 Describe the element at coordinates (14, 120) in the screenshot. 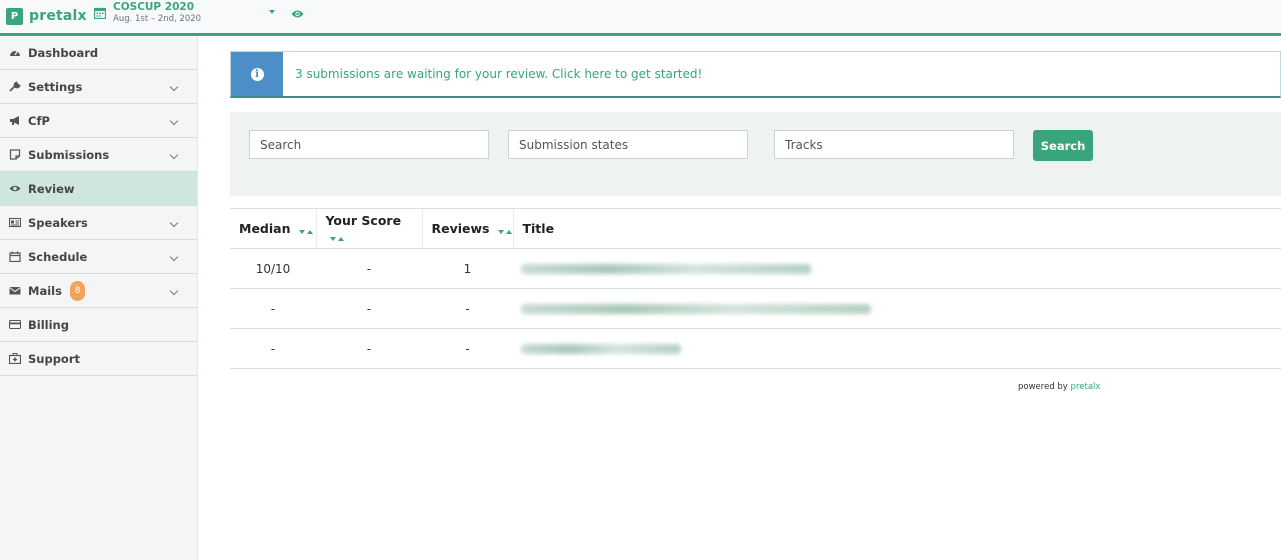

I see `bullhorn-icon` at that location.